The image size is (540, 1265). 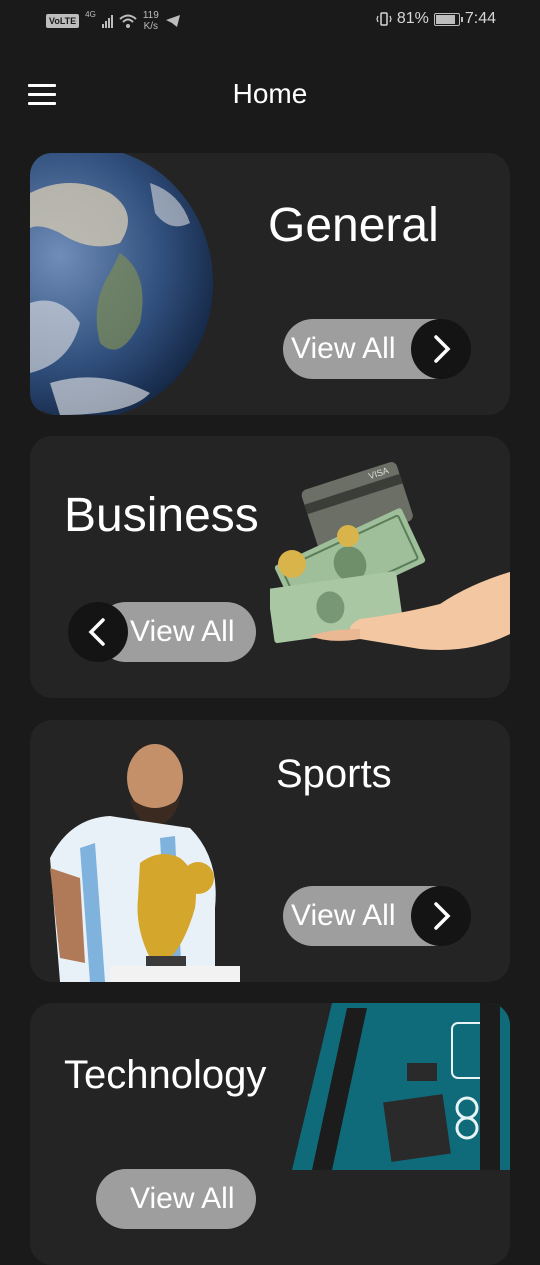 I want to click on clock: 7:44, so click(x=480, y=18).